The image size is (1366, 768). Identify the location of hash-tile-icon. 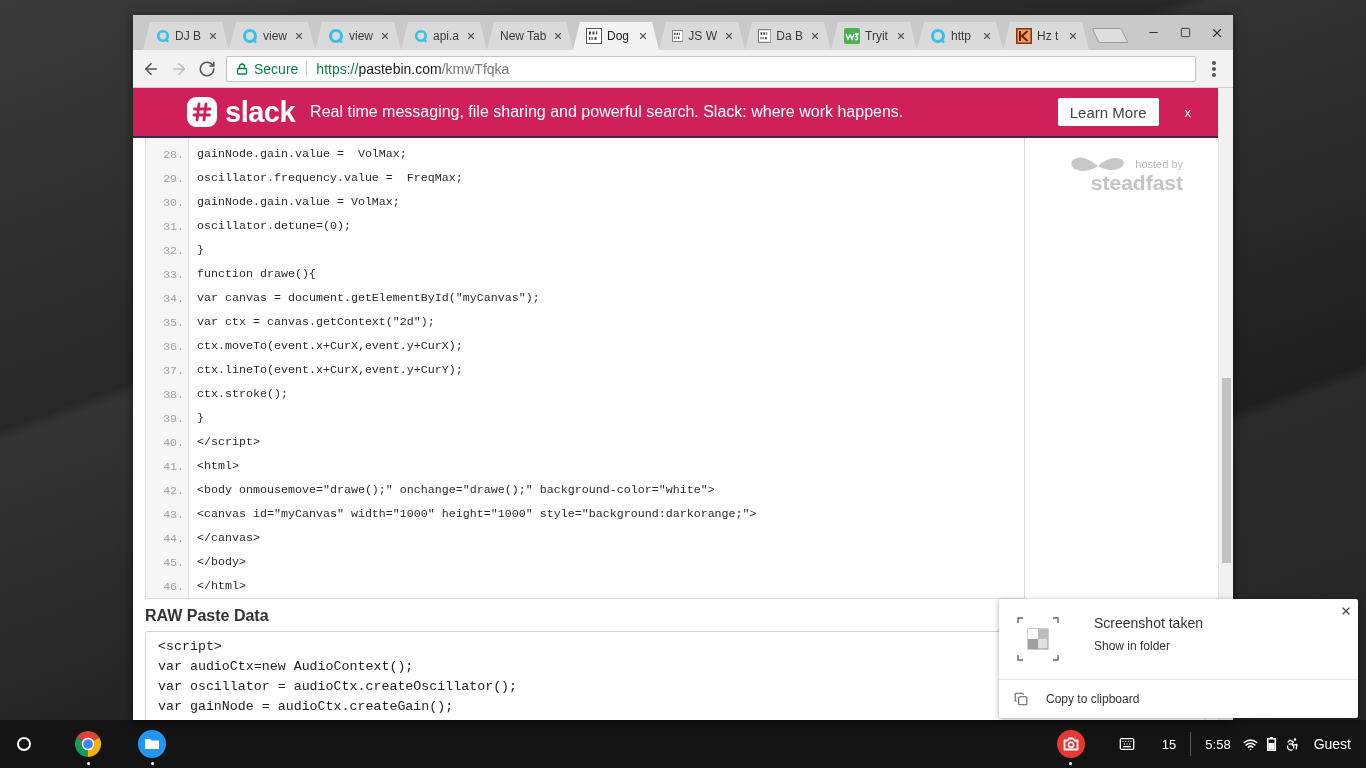
(202, 112).